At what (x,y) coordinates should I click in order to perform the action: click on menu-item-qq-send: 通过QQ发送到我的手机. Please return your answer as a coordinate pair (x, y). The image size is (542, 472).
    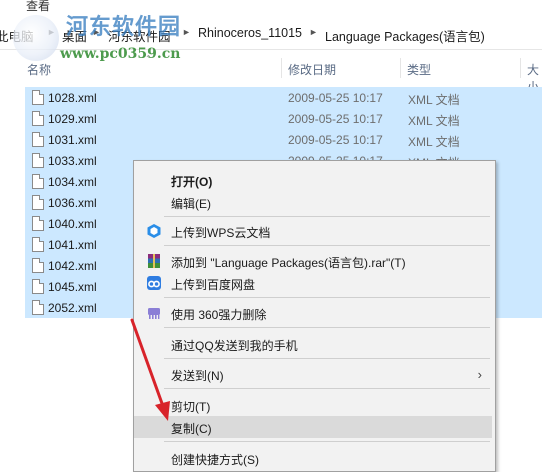
    Looking at the image, I should click on (313, 344).